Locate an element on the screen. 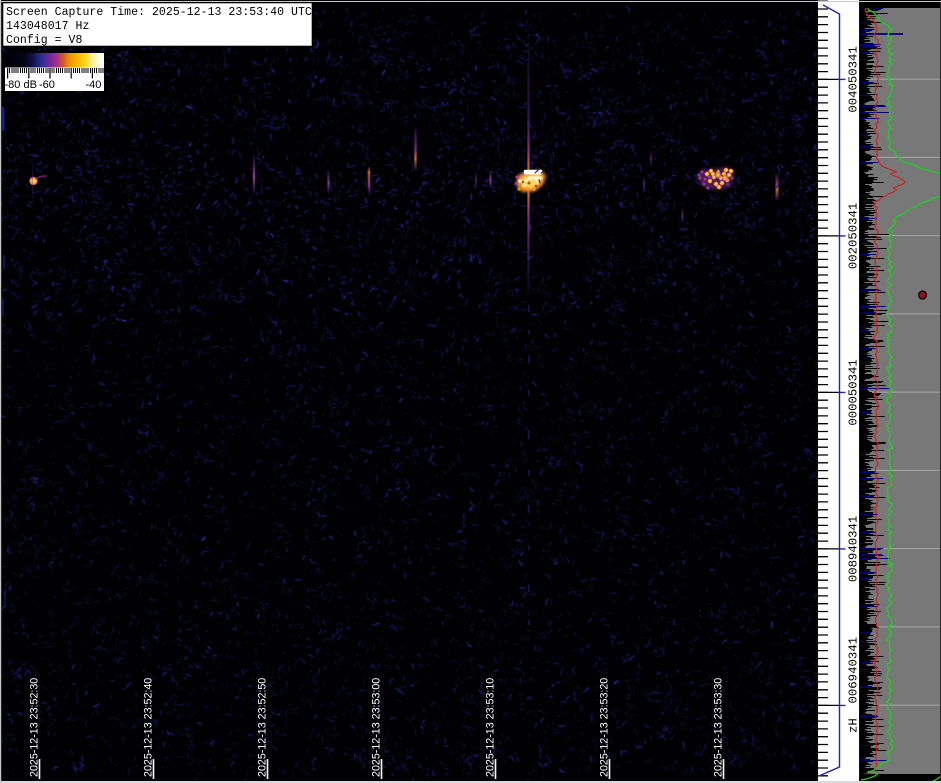 The width and height of the screenshot is (941, 783). svg-text: Config = V8 is located at coordinates (44, 40).